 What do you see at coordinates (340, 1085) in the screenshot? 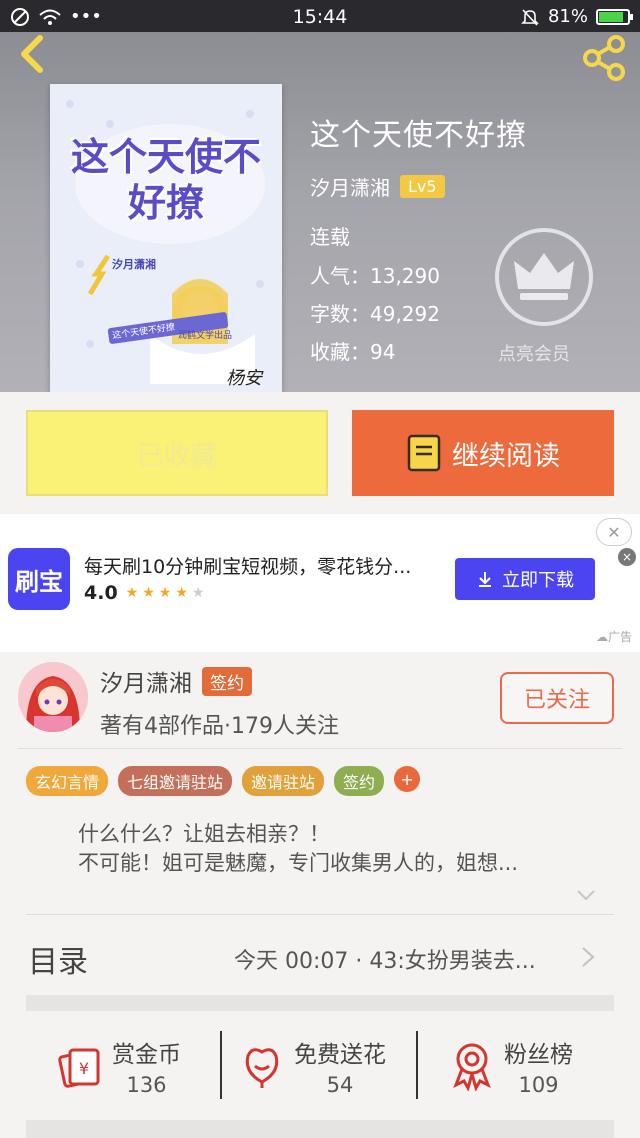
I see `stat-flowers-value: 54` at bounding box center [340, 1085].